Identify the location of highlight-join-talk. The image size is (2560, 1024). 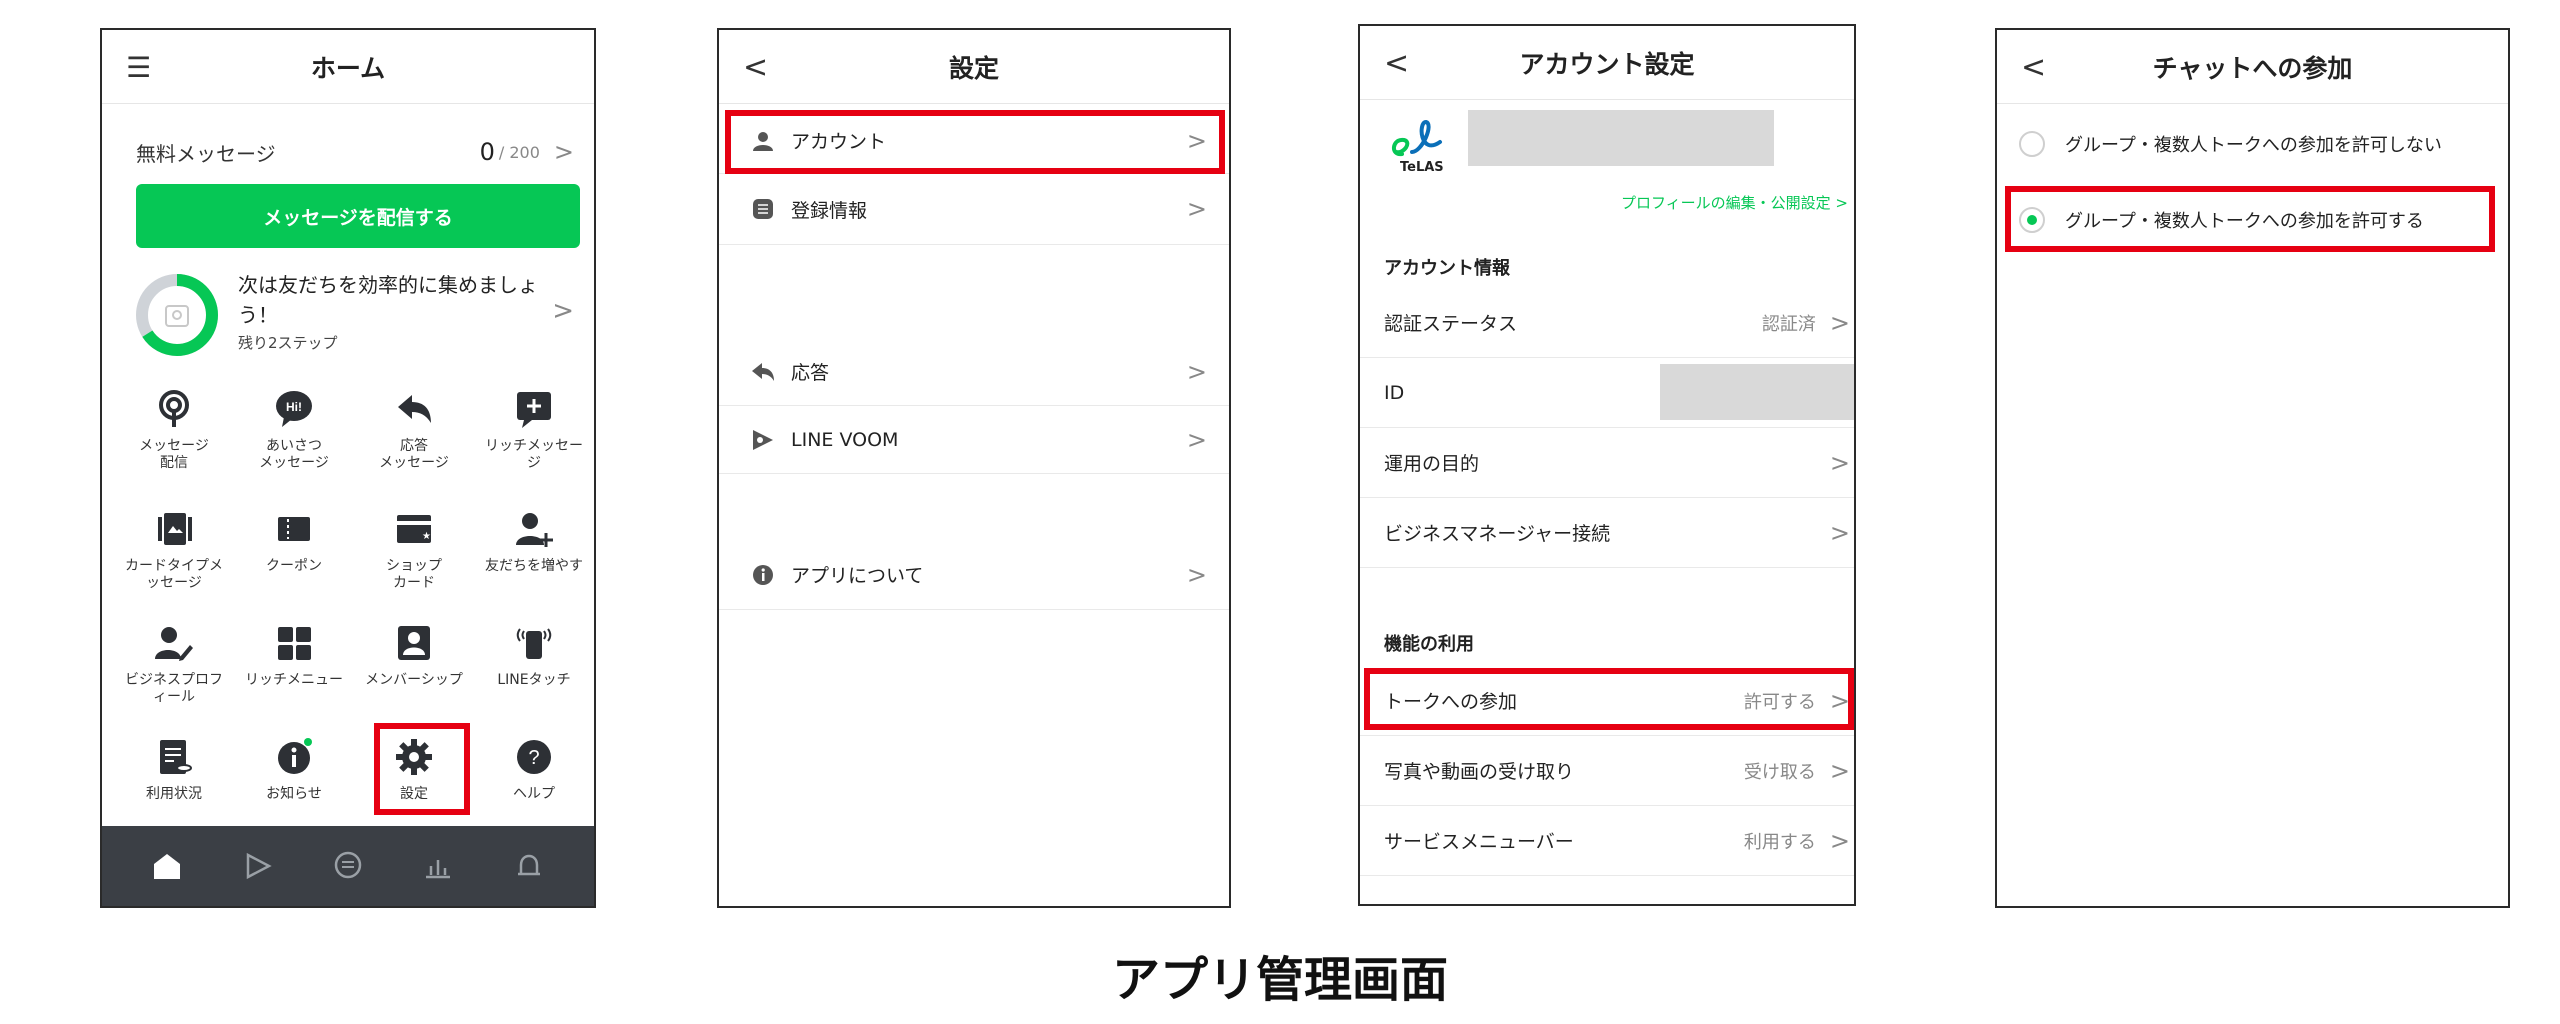
(1609, 699).